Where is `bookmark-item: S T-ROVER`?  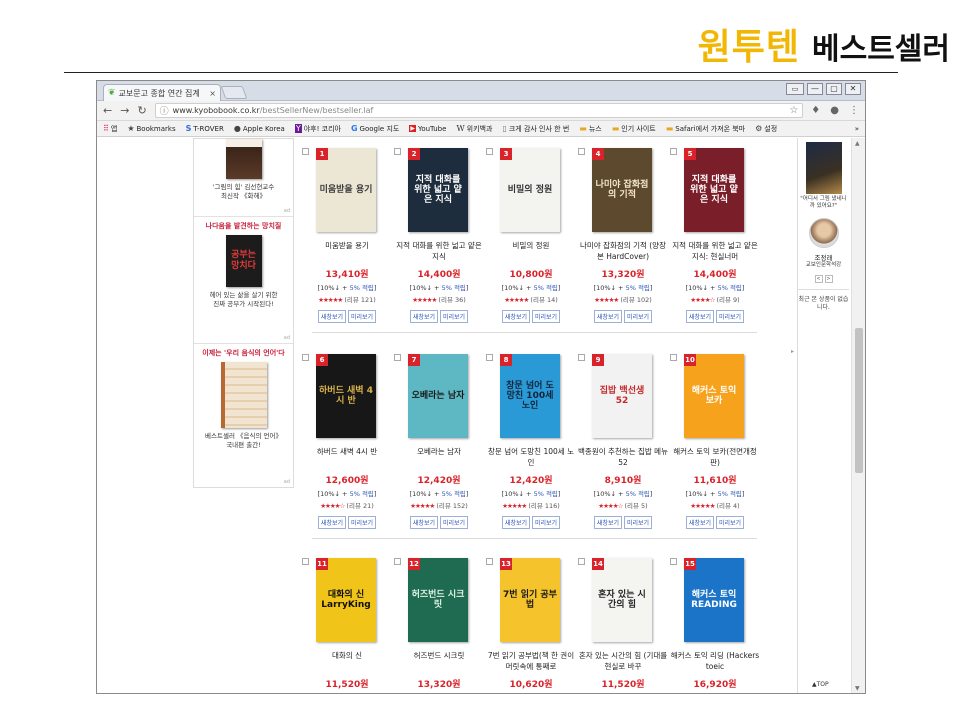
bookmark-item: S T-ROVER is located at coordinates (205, 128).